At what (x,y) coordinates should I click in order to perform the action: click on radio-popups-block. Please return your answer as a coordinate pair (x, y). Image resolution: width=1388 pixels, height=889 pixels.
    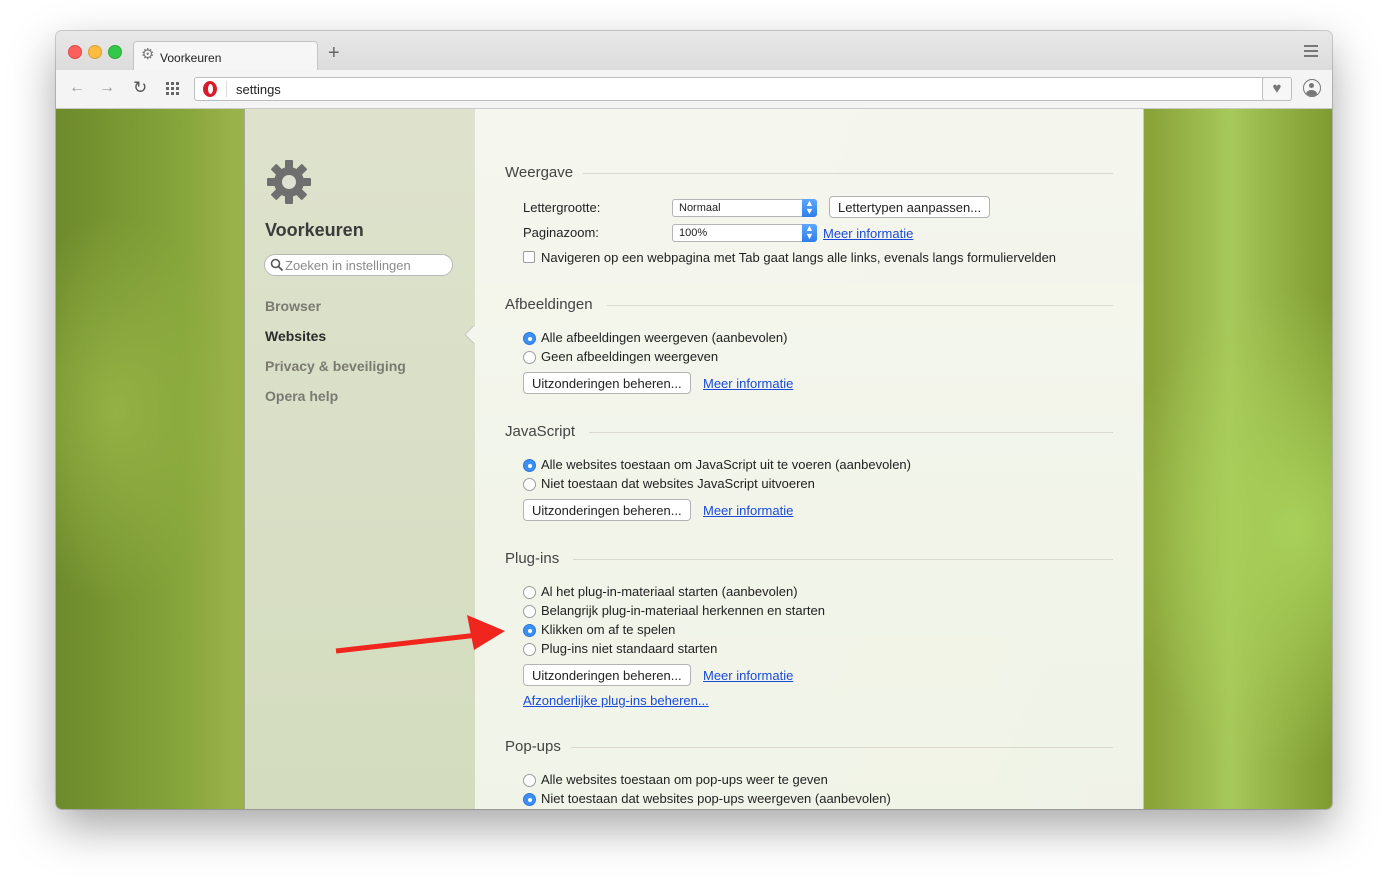
    Looking at the image, I should click on (529, 799).